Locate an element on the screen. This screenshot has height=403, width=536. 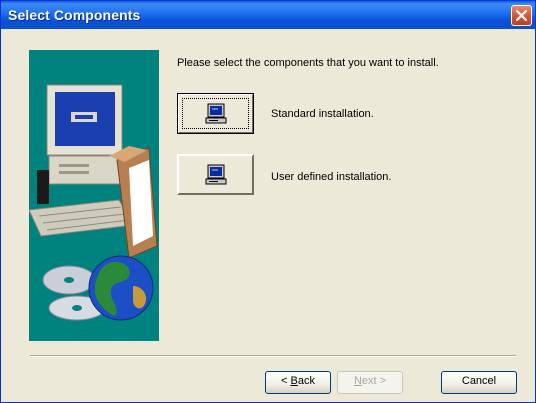
button-divider is located at coordinates (273, 356).